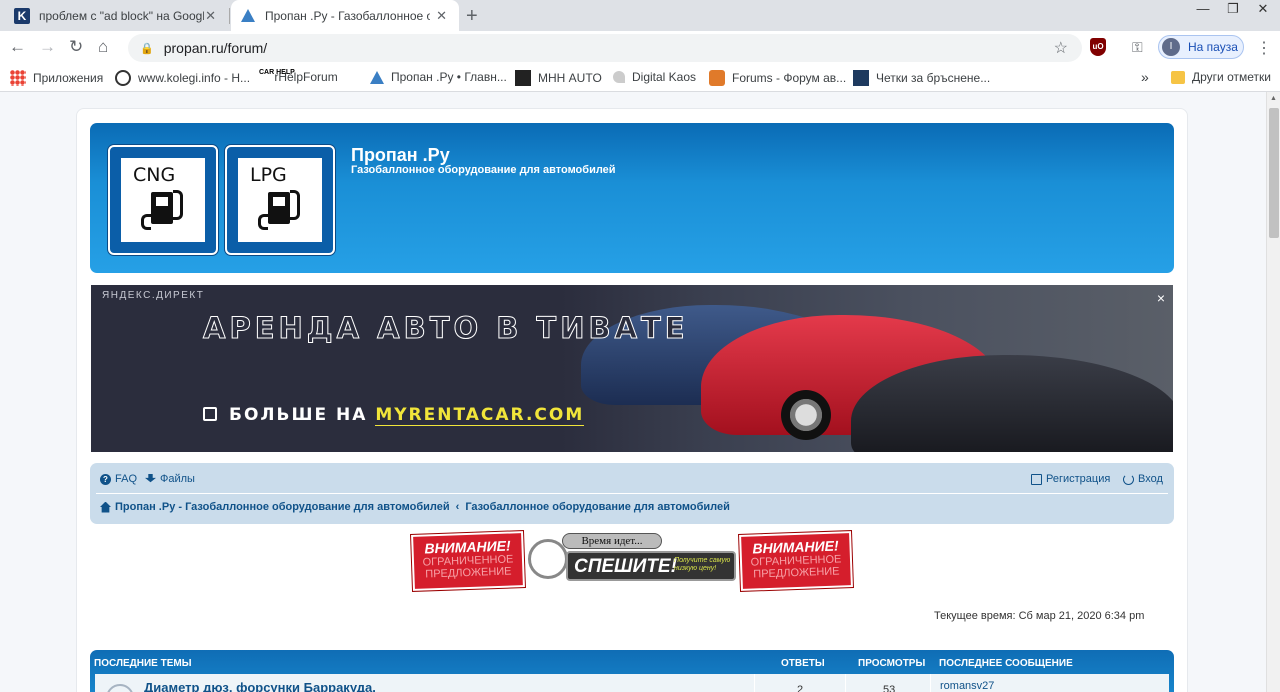 This screenshot has height=692, width=1280. I want to click on bookmark-apps: Приложения, so click(56, 78).